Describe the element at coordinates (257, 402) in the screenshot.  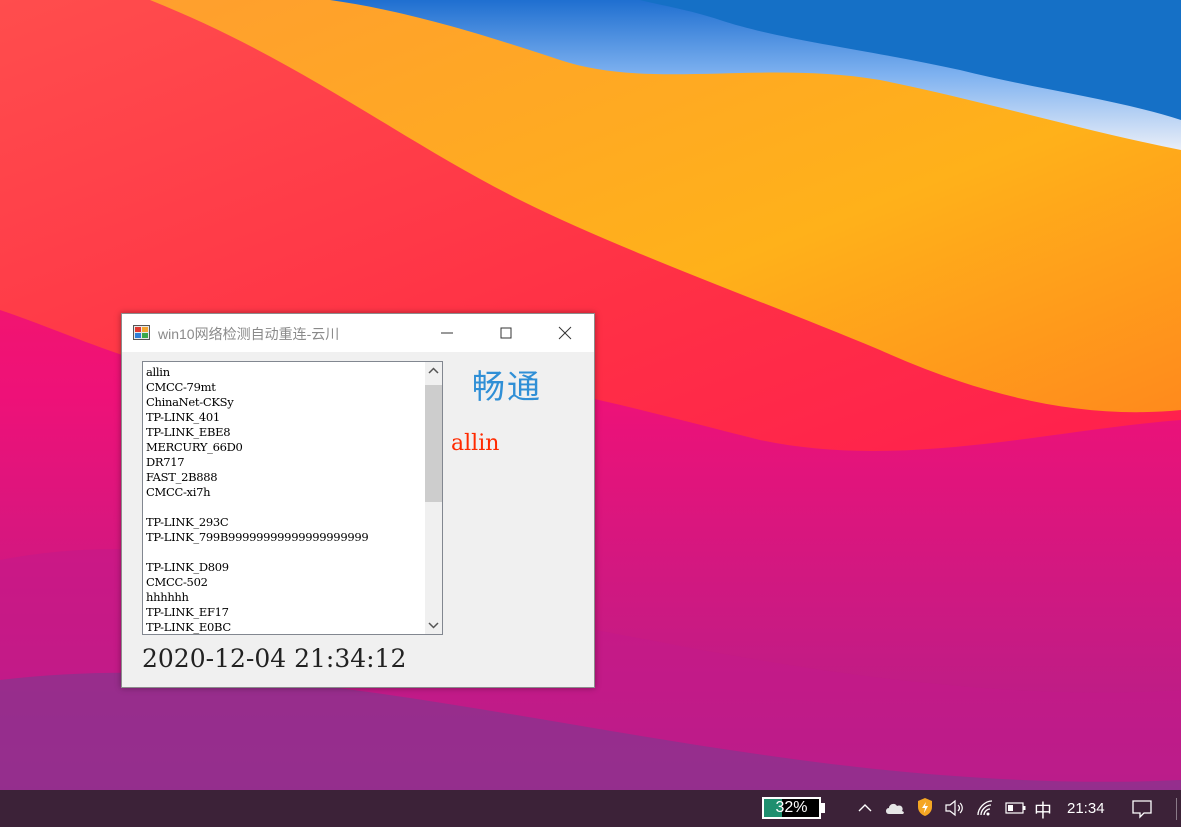
I see `list-item: ChinaNet-CKSy` at that location.